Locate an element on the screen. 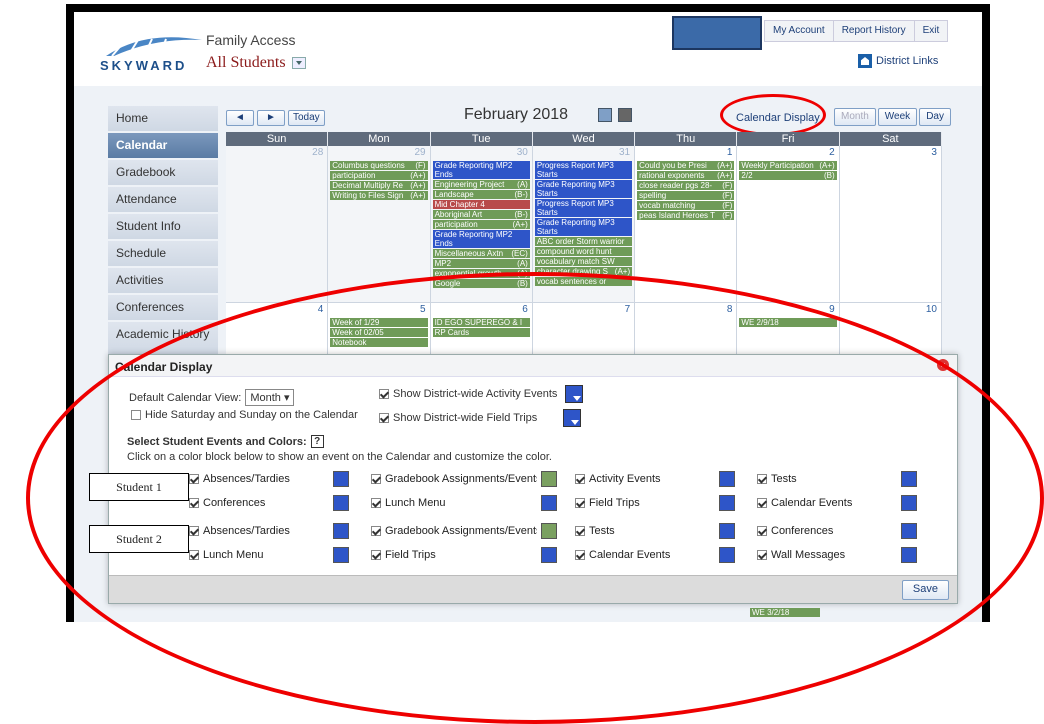  sidebar-item-student-info: Student Info is located at coordinates (163, 227).